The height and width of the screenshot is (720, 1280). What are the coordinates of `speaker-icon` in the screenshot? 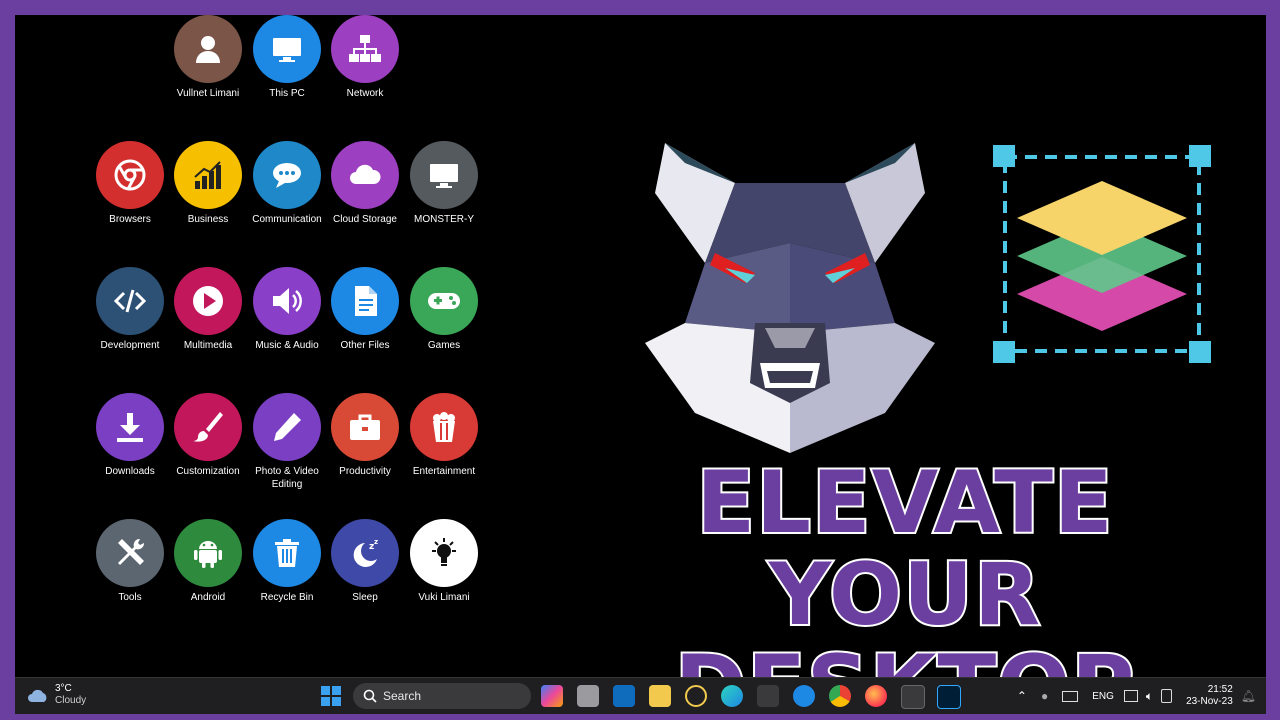 It's located at (287, 301).